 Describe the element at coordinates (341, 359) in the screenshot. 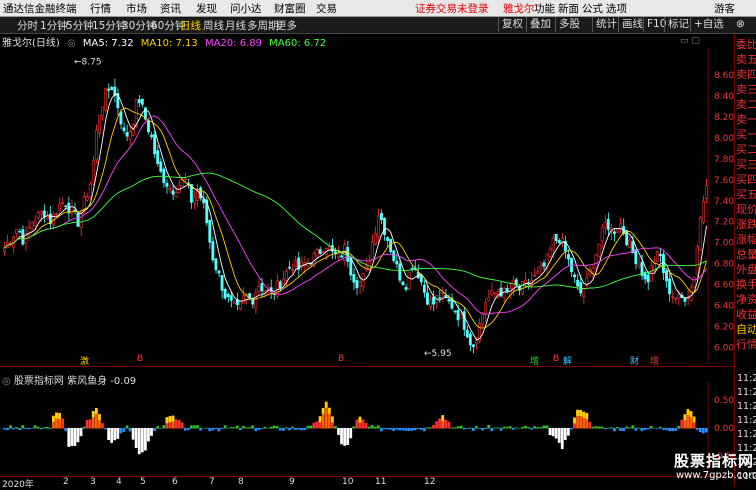

I see `signal-marker: B` at that location.